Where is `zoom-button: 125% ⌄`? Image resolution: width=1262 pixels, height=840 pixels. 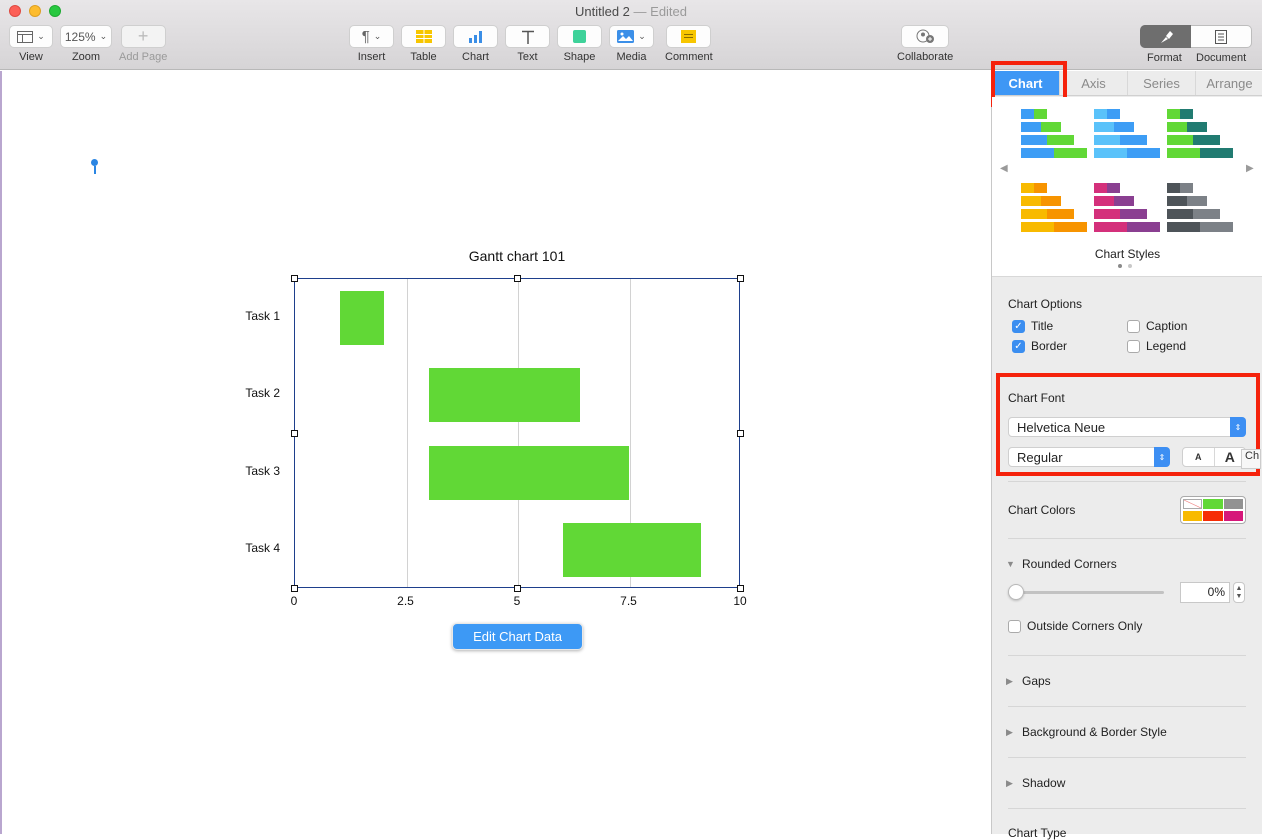 zoom-button: 125% ⌄ is located at coordinates (86, 36).